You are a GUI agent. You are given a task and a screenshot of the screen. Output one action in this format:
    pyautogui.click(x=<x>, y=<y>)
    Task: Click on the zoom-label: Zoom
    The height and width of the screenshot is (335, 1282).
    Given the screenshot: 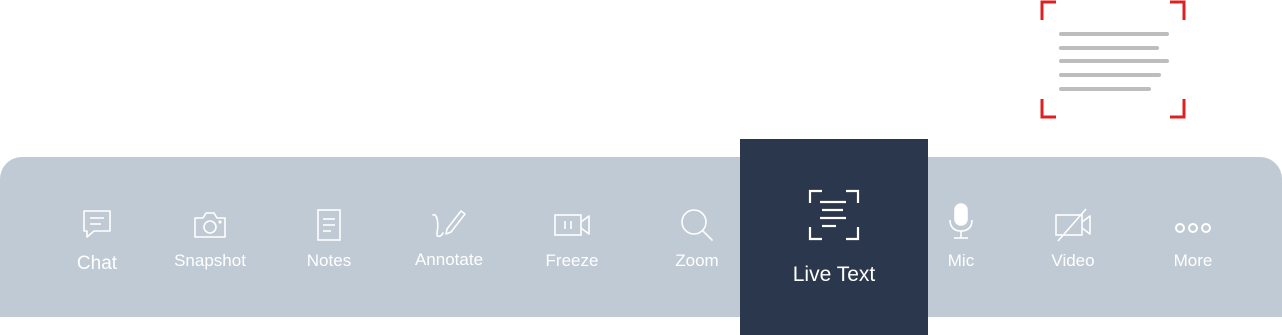 What is the action you would take?
    pyautogui.click(x=697, y=260)
    